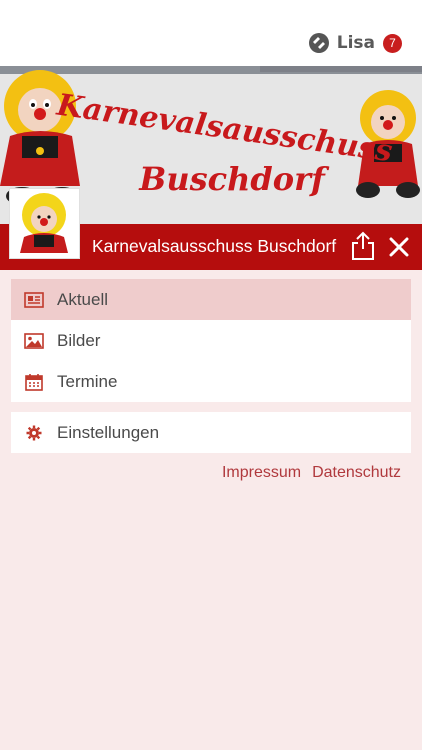 This screenshot has width=422, height=750. What do you see at coordinates (79, 340) in the screenshot?
I see `menu-item-label: Bilder` at bounding box center [79, 340].